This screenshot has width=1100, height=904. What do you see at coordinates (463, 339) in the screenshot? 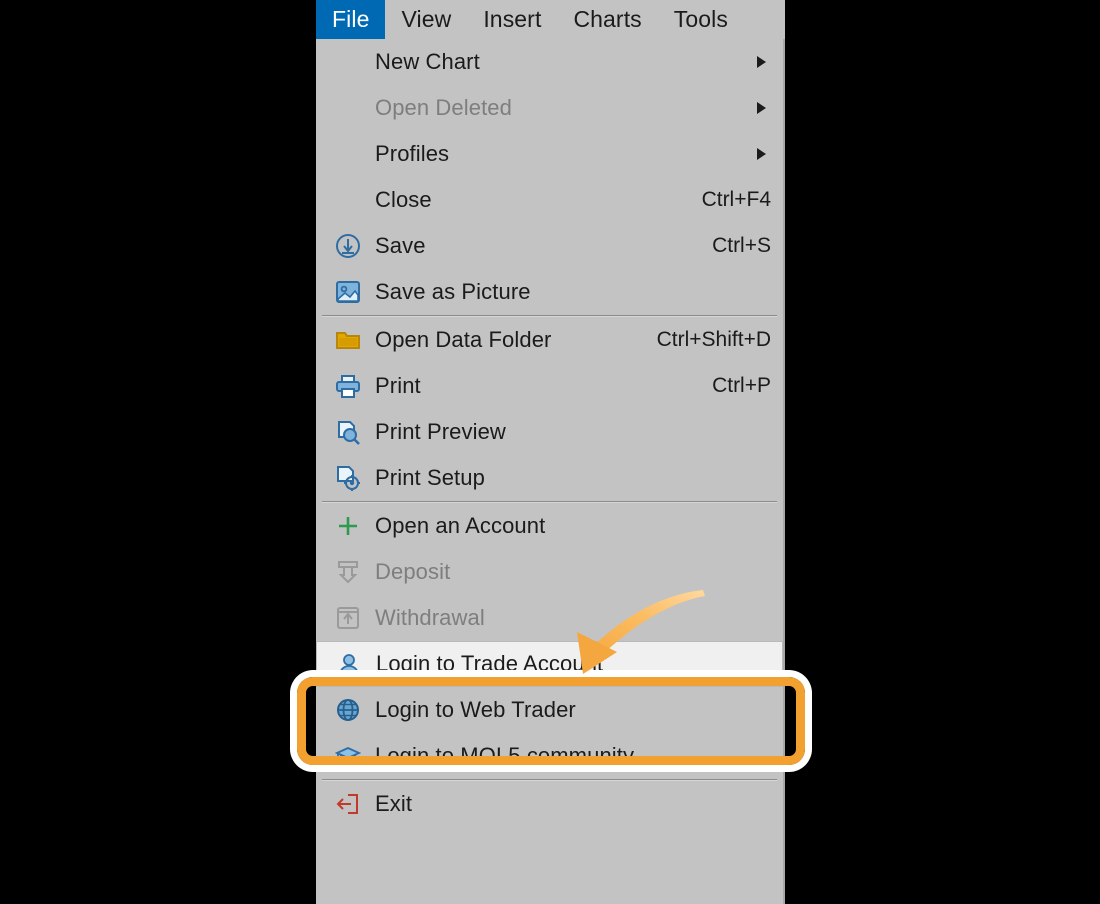
I see `menu-item-label: Open Data Folder` at bounding box center [463, 339].